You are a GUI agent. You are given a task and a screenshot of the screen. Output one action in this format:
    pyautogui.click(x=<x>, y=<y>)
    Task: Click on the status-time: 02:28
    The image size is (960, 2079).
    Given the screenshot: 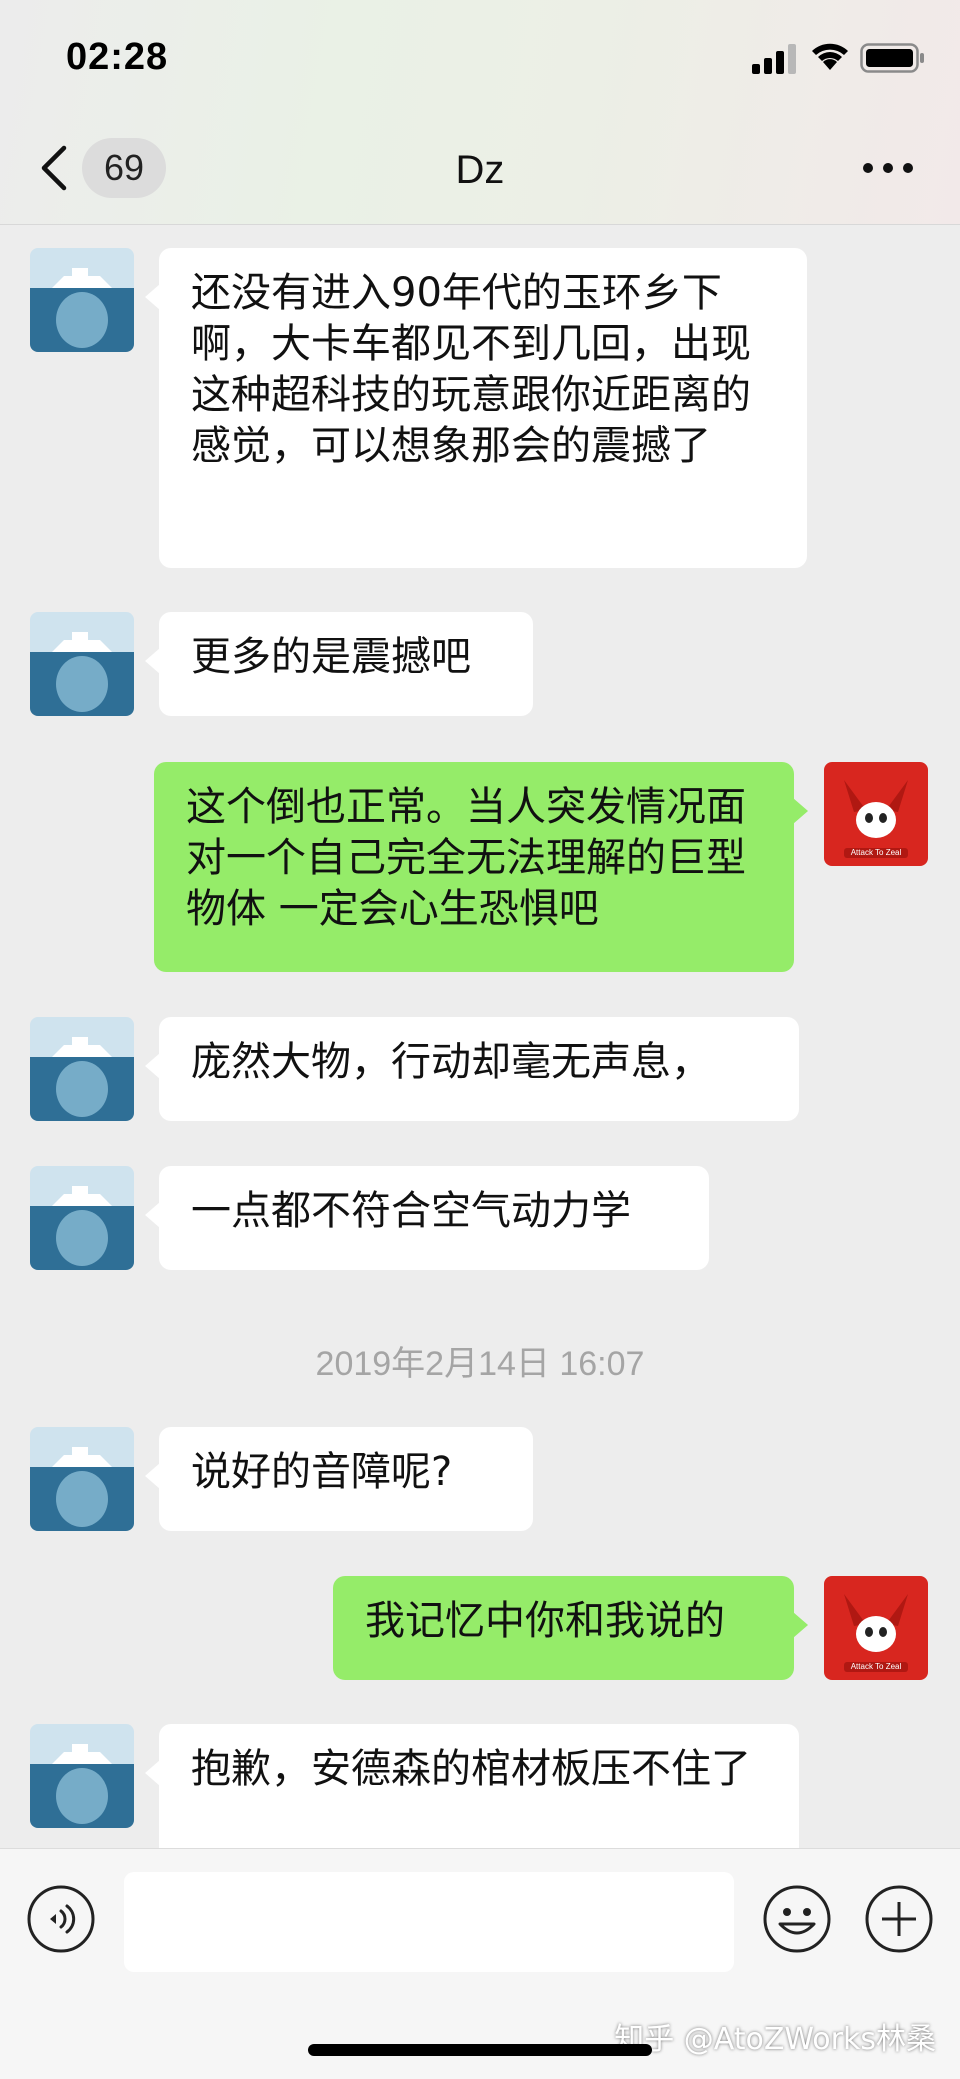 What is the action you would take?
    pyautogui.click(x=117, y=57)
    